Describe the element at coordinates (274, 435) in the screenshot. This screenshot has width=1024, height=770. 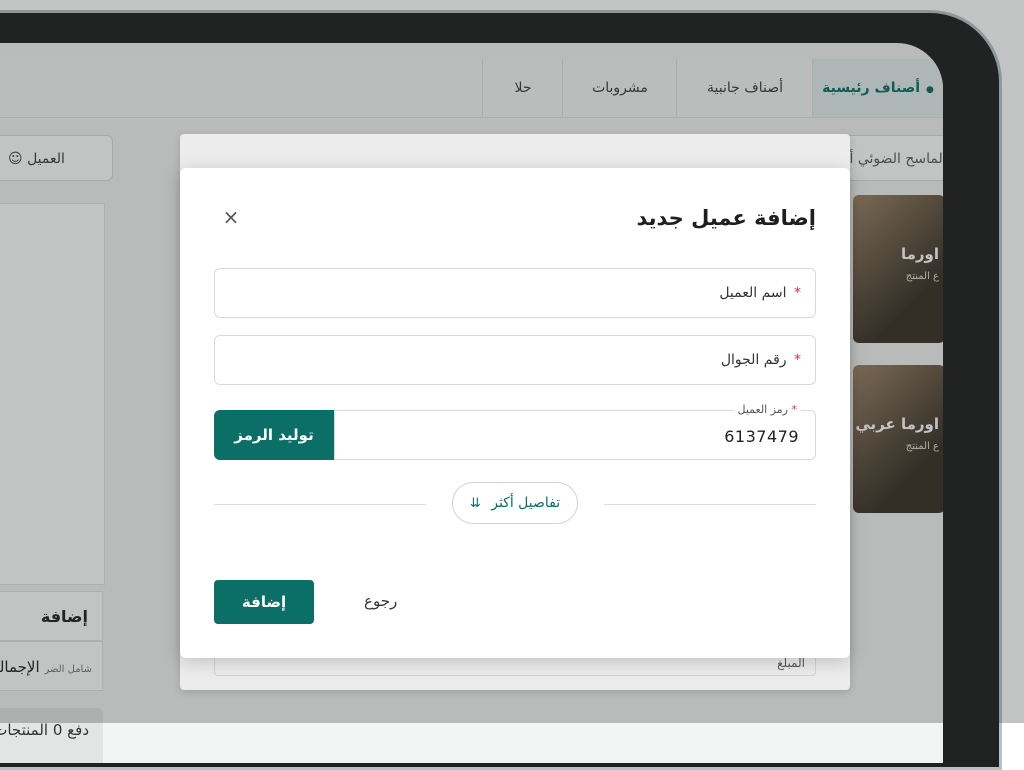
I see `generate-code-button: توليد الرمز` at that location.